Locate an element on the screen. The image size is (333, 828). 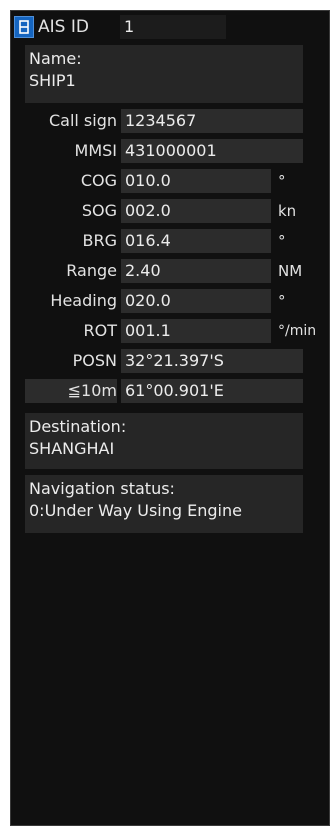
expand-icon is located at coordinates (24, 27).